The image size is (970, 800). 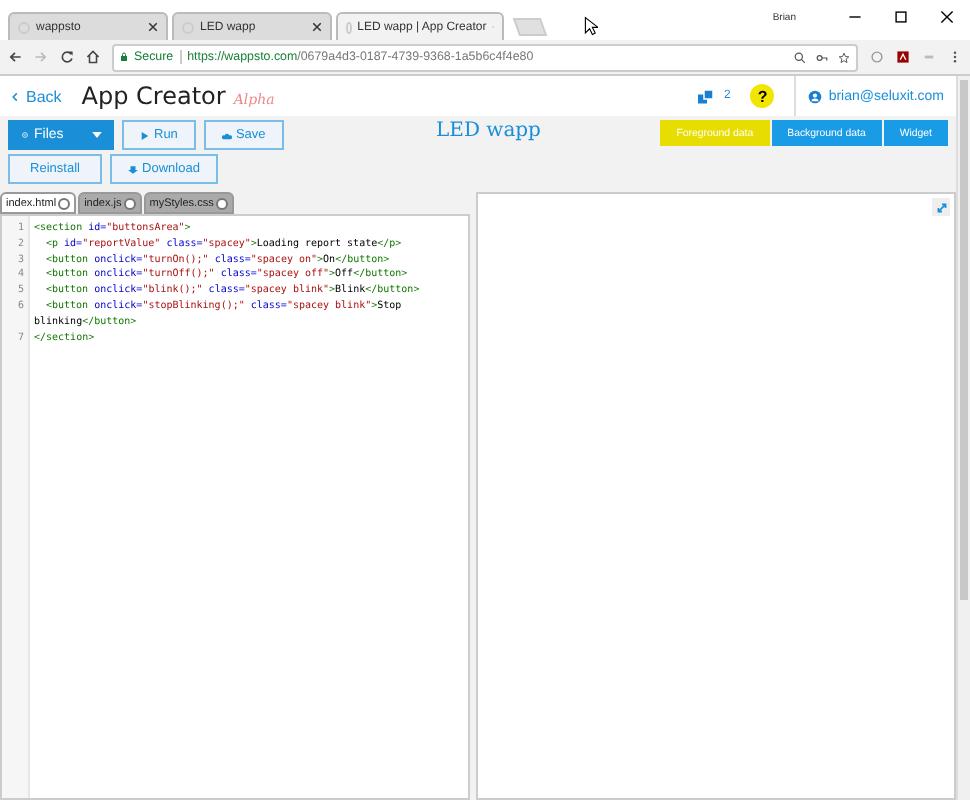 I want to click on help-button: ?, so click(x=762, y=96).